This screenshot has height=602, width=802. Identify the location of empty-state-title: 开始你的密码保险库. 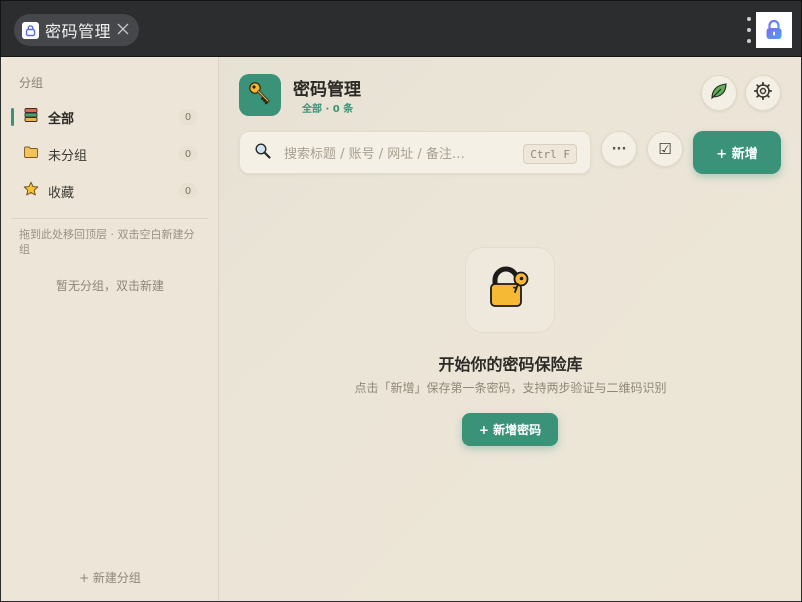
(510, 364).